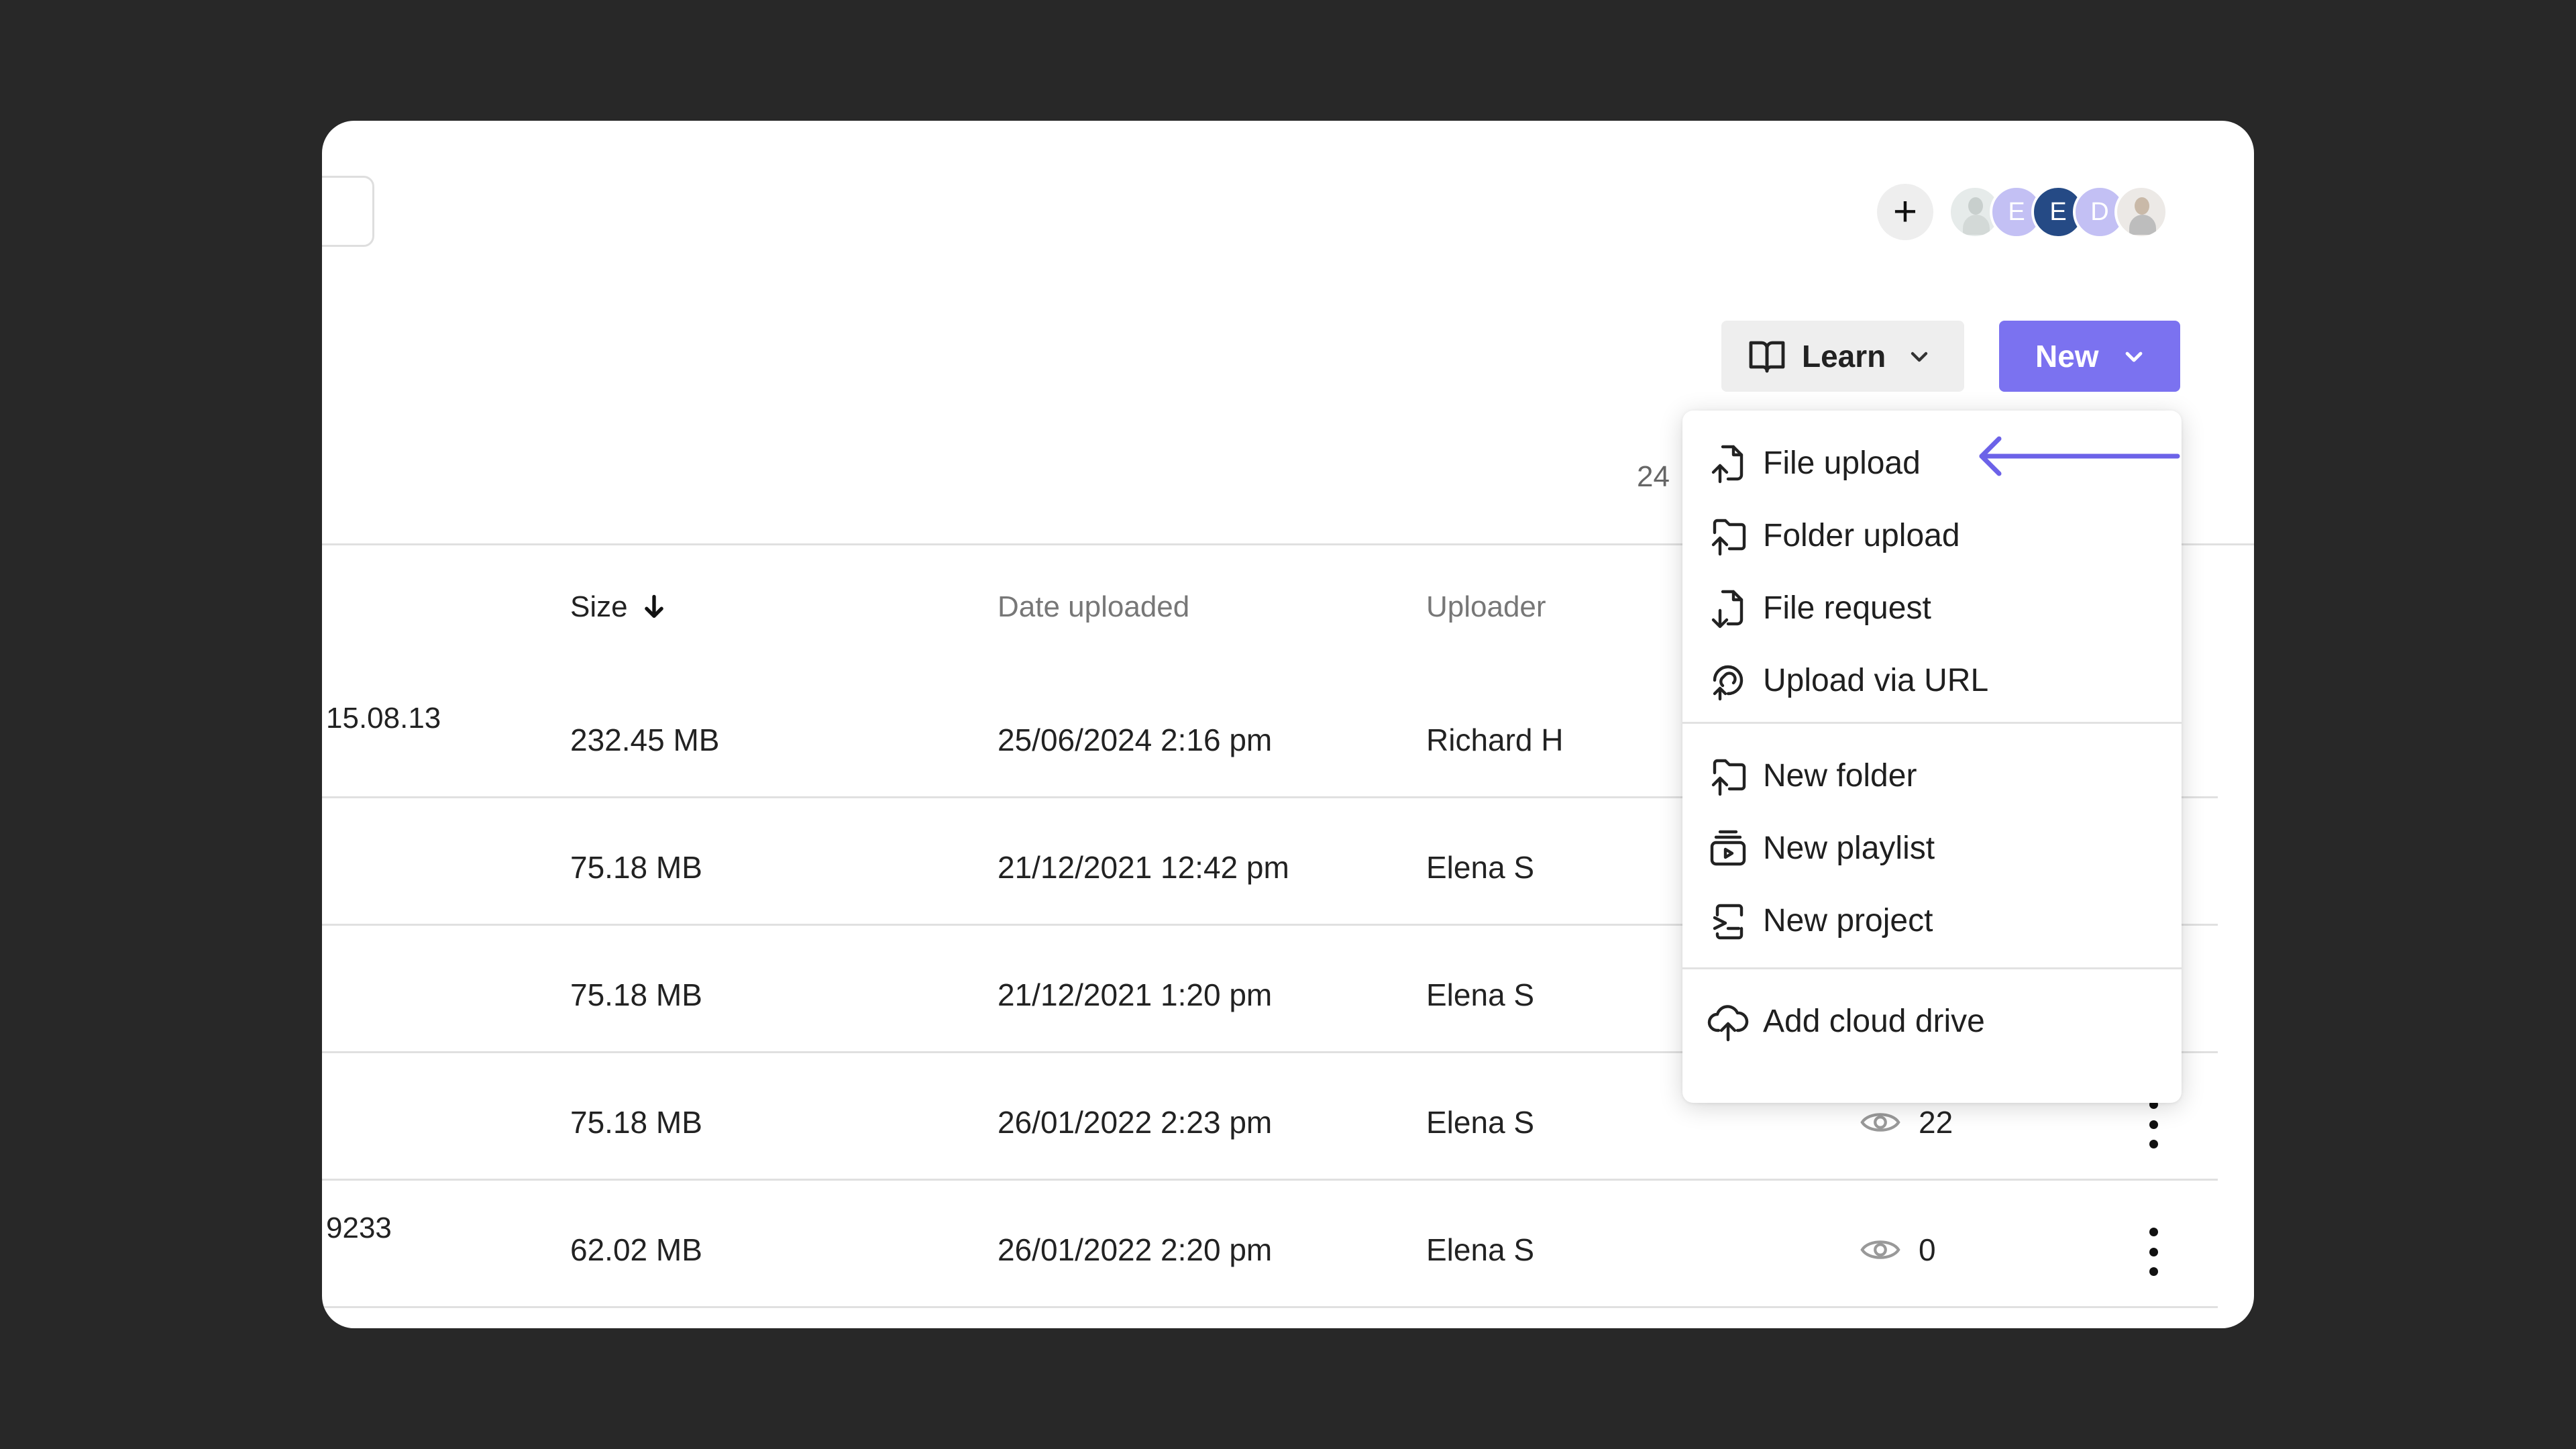 This screenshot has height=1449, width=2576. Describe the element at coordinates (1728, 848) in the screenshot. I see `playlist-icon` at that location.